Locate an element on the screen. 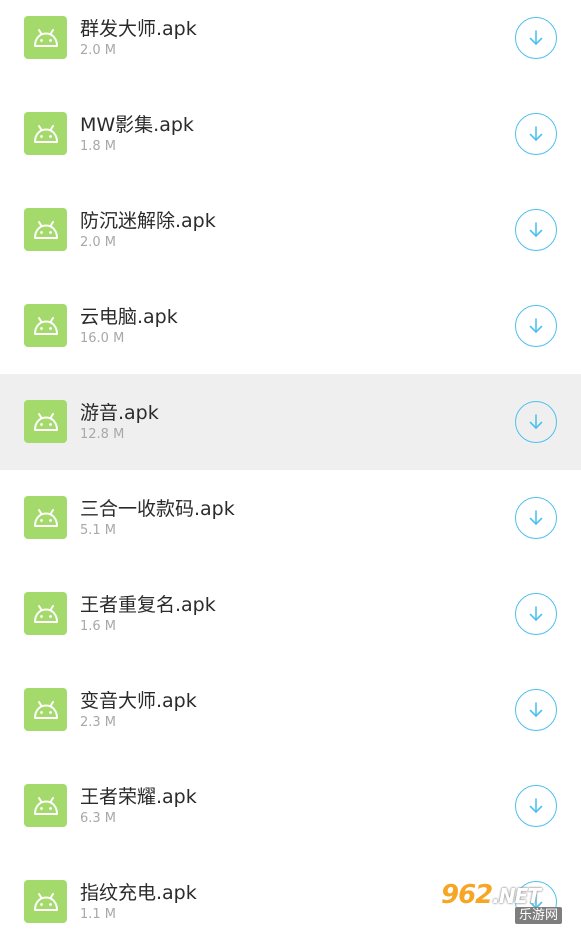 The height and width of the screenshot is (930, 581). file-name: 防沉迷解除.apk is located at coordinates (148, 221).